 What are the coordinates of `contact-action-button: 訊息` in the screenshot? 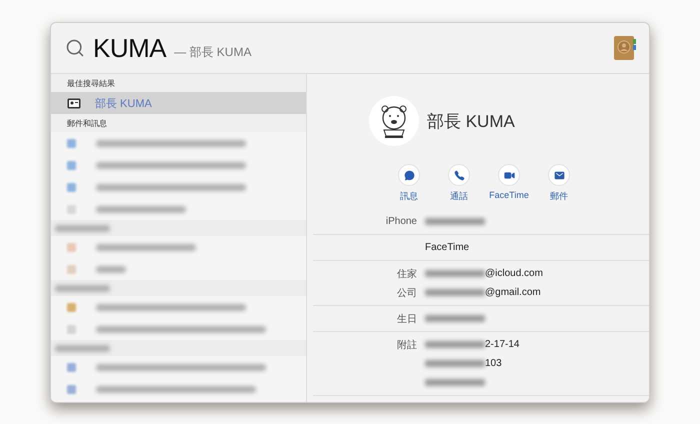 It's located at (409, 183).